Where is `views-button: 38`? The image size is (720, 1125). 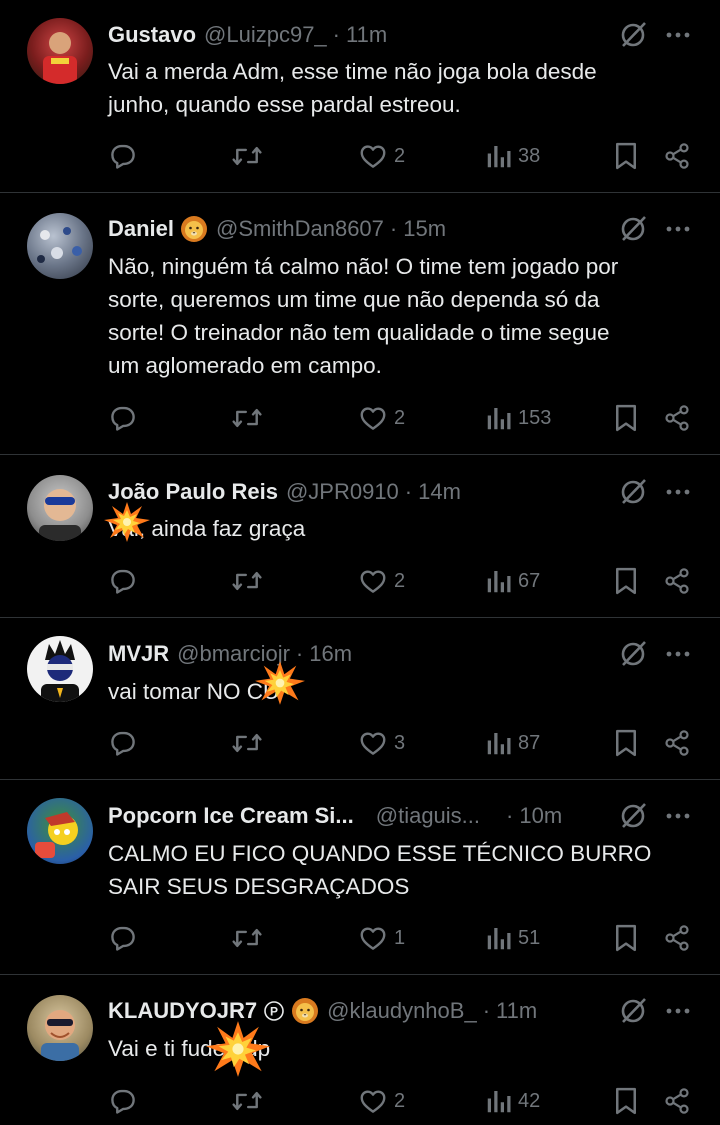 views-button: 38 is located at coordinates (513, 156).